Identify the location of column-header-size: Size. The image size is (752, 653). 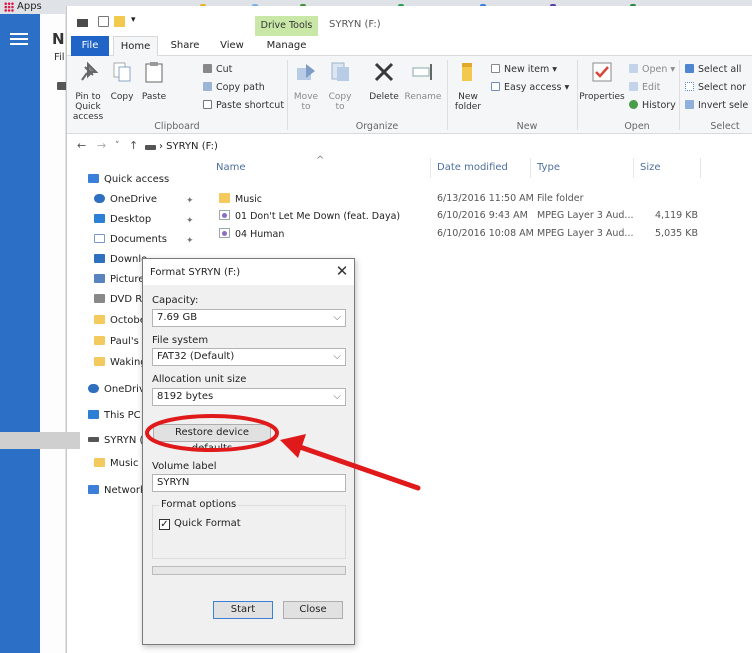
(650, 167).